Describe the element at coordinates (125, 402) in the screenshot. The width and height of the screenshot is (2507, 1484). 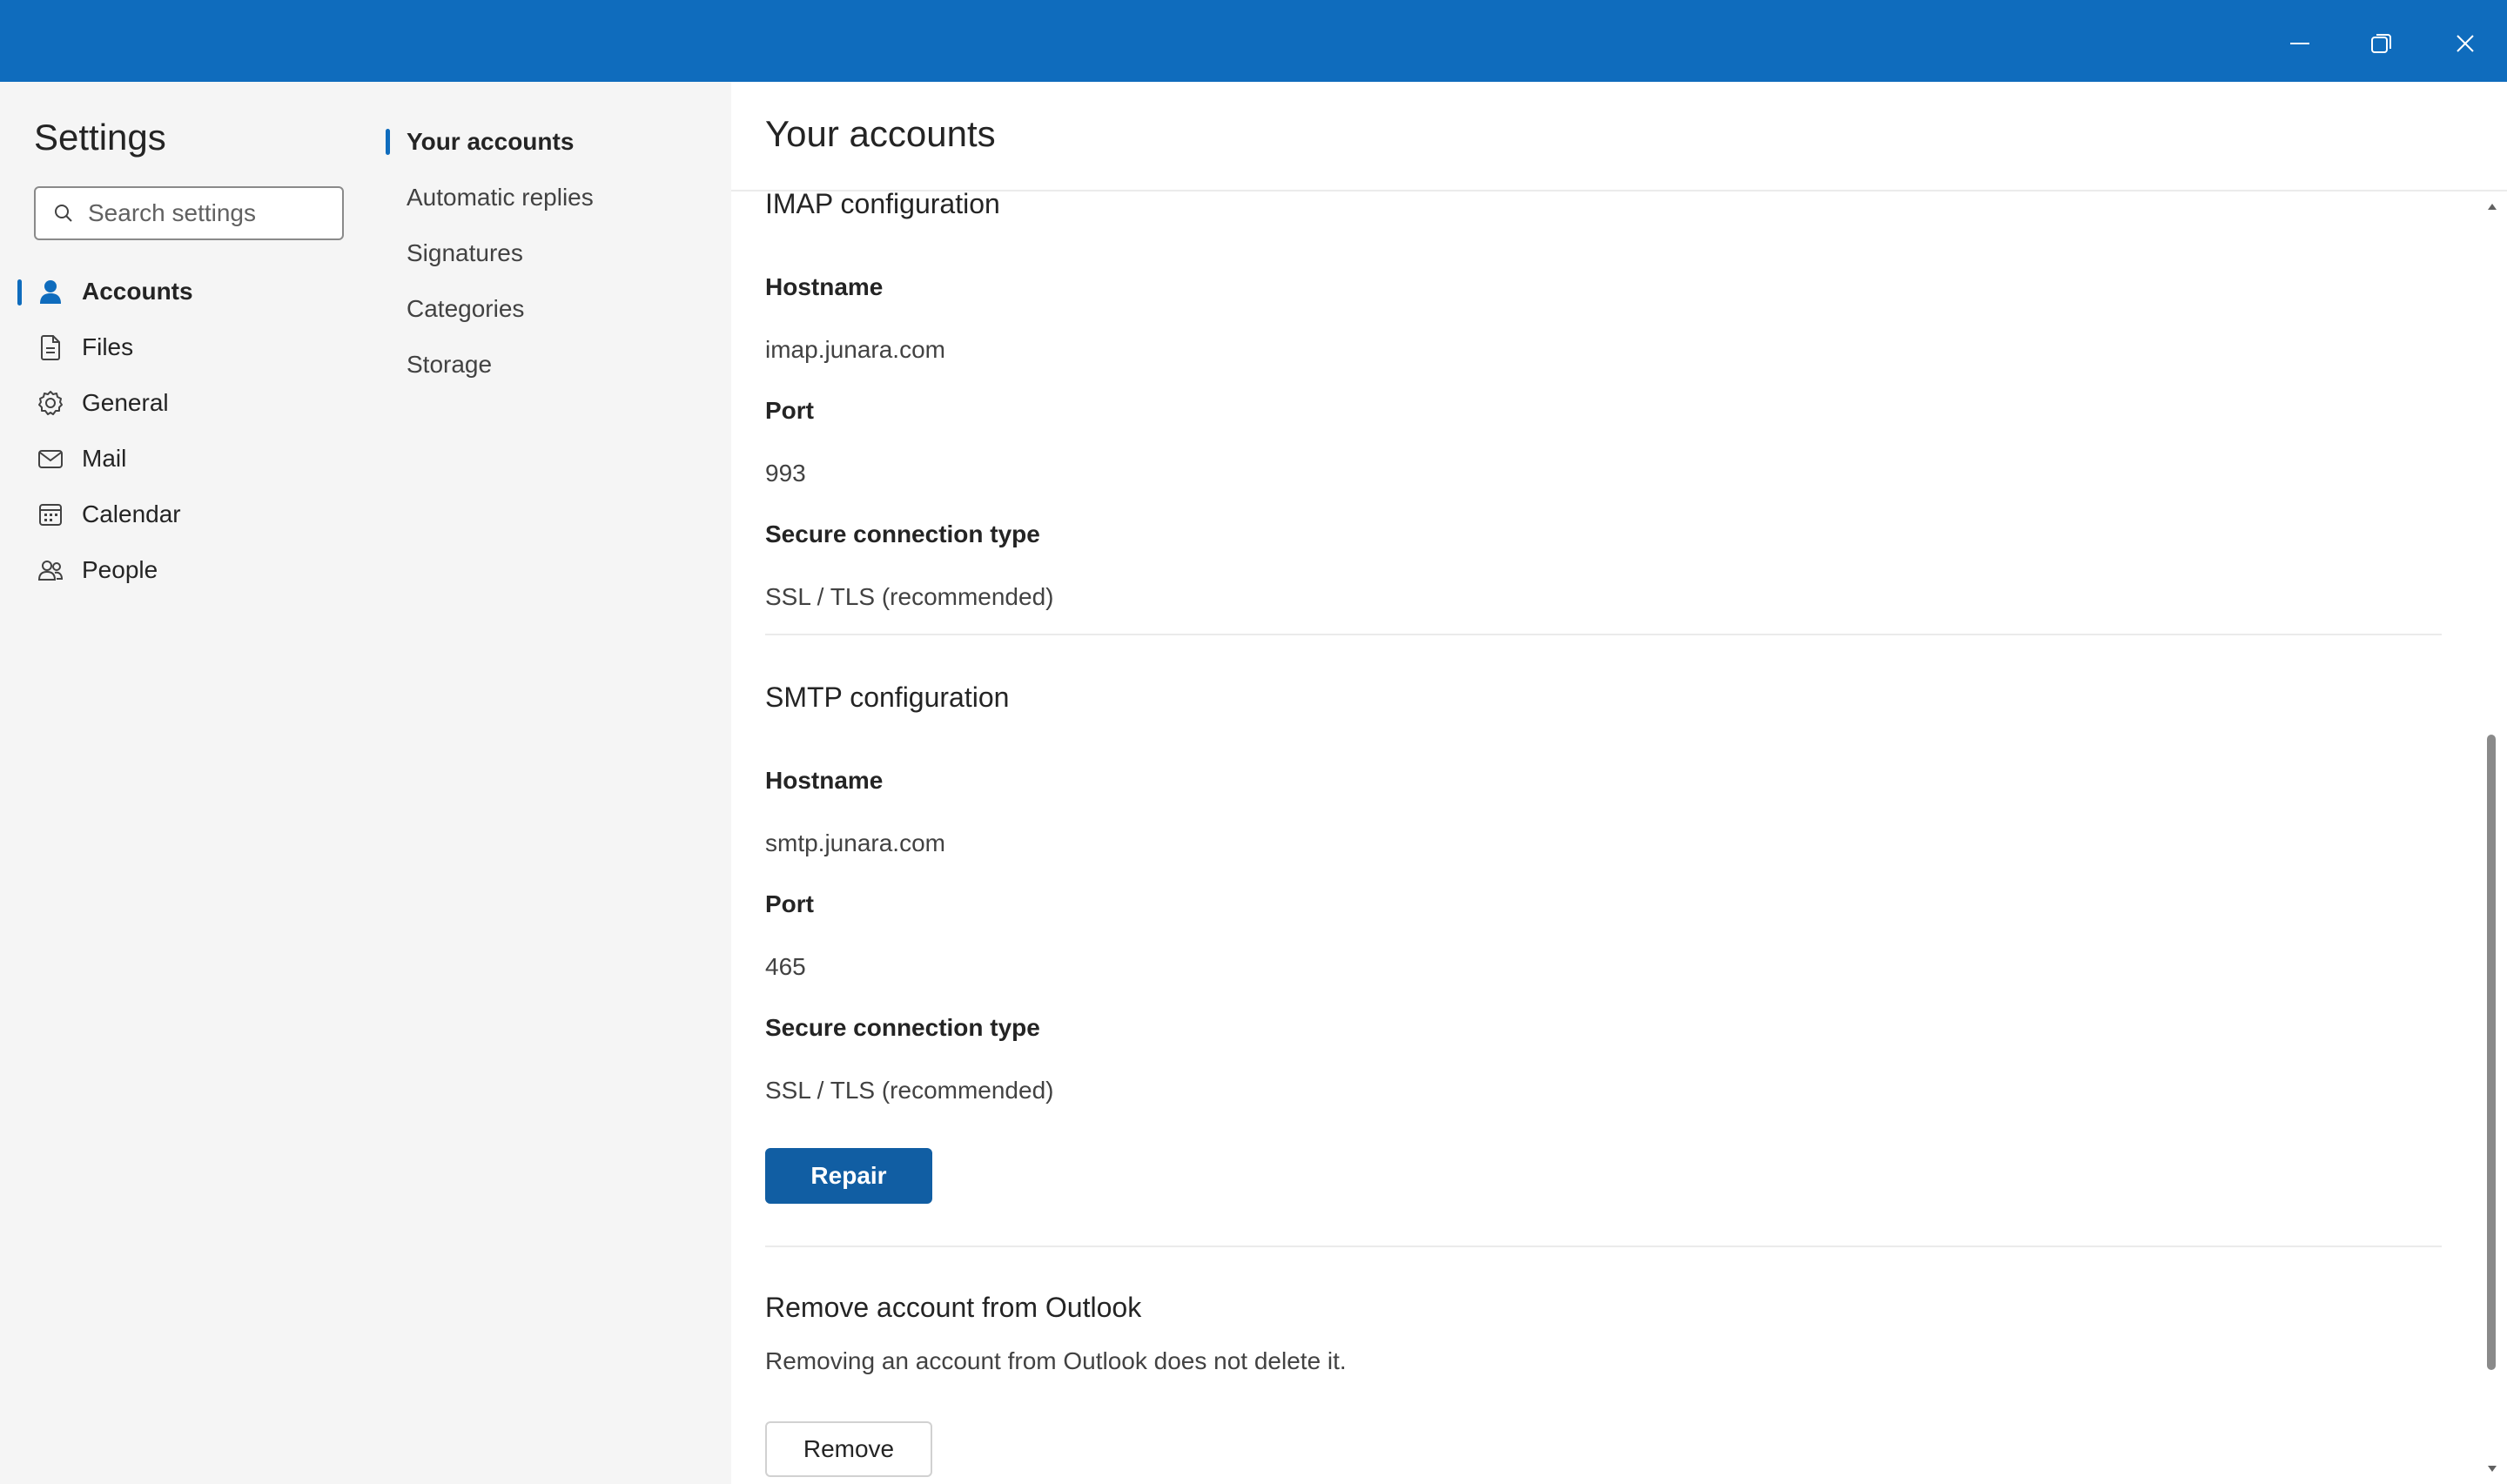
I see `nav-item-label: General` at that location.